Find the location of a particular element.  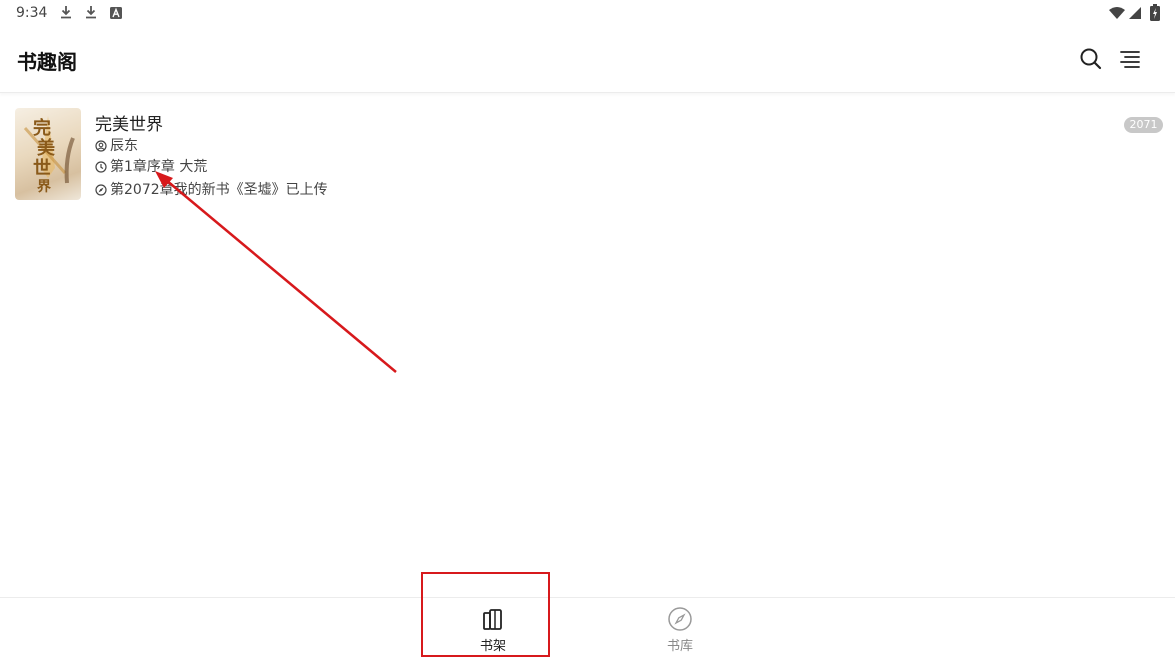

book-latest-chapter: 第2072章我的新书《圣墟》已上传 is located at coordinates (211, 188).